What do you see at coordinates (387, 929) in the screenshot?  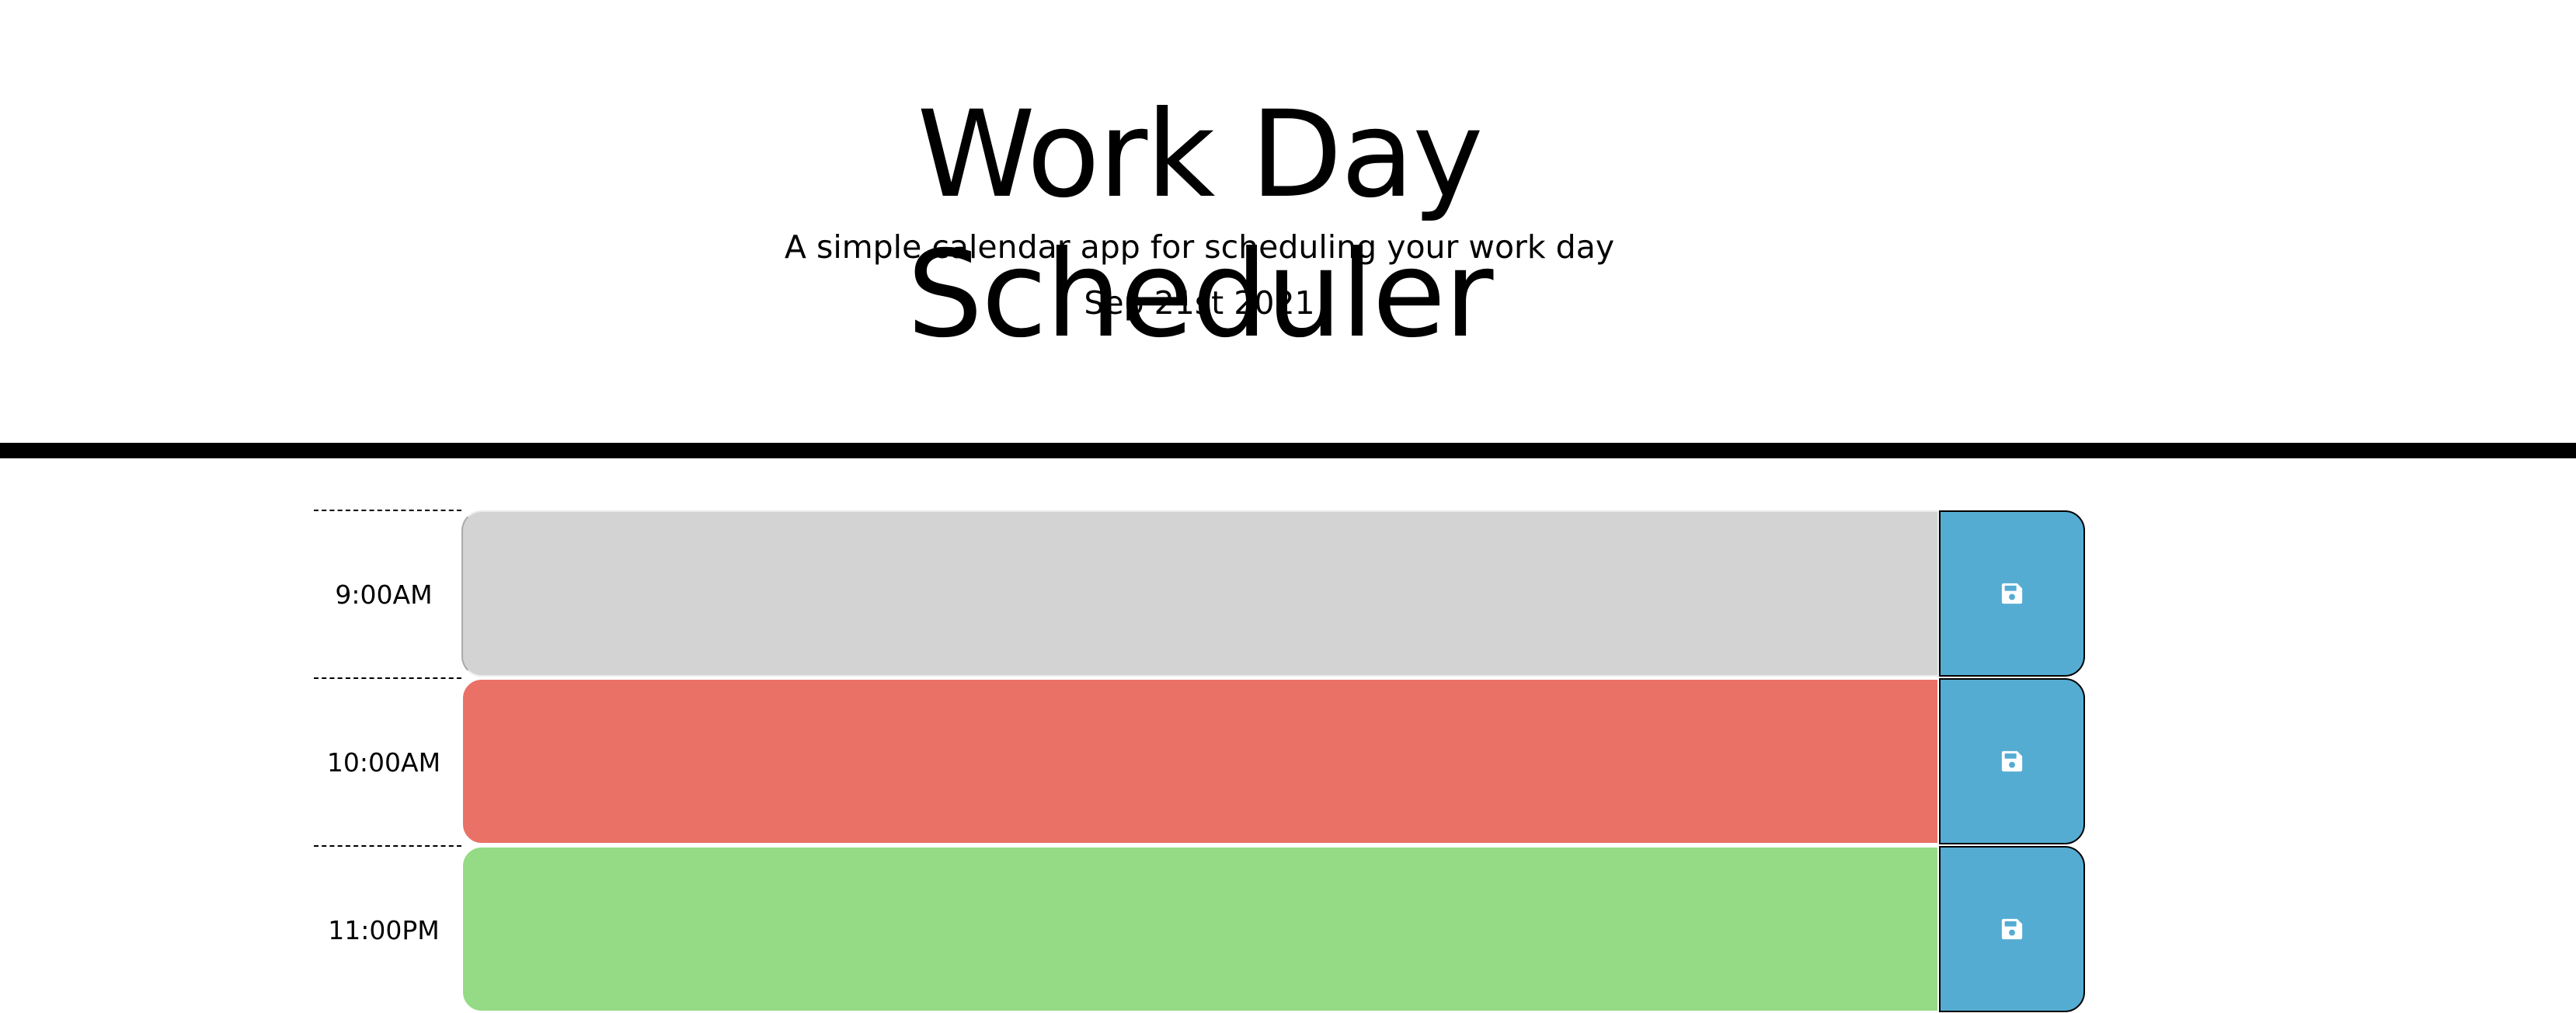 I see `hour-label: 11:00PM` at bounding box center [387, 929].